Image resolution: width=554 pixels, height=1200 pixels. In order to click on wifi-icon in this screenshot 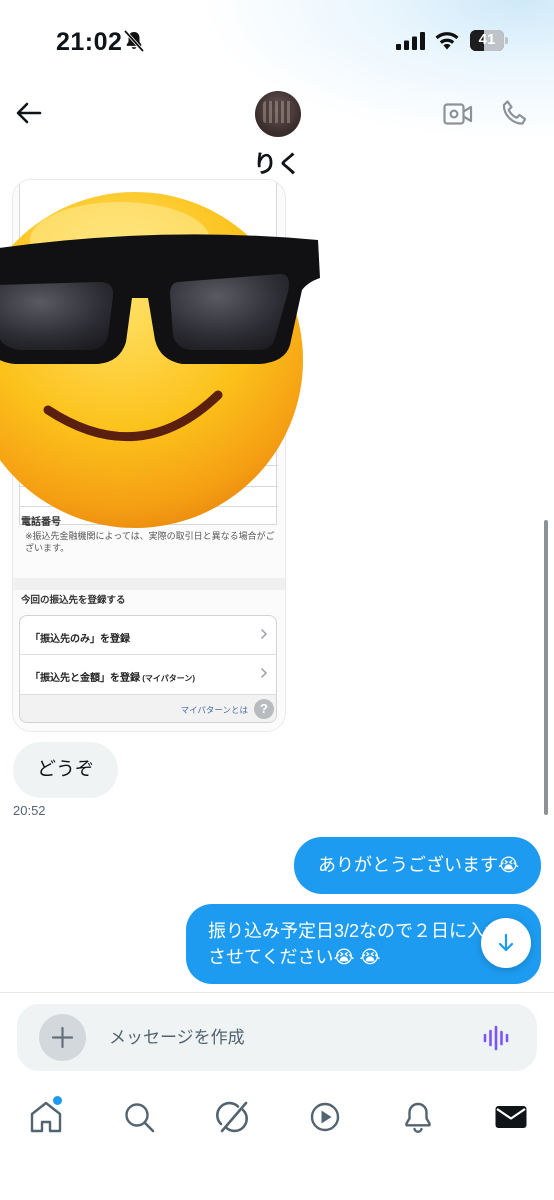, I will do `click(447, 41)`.